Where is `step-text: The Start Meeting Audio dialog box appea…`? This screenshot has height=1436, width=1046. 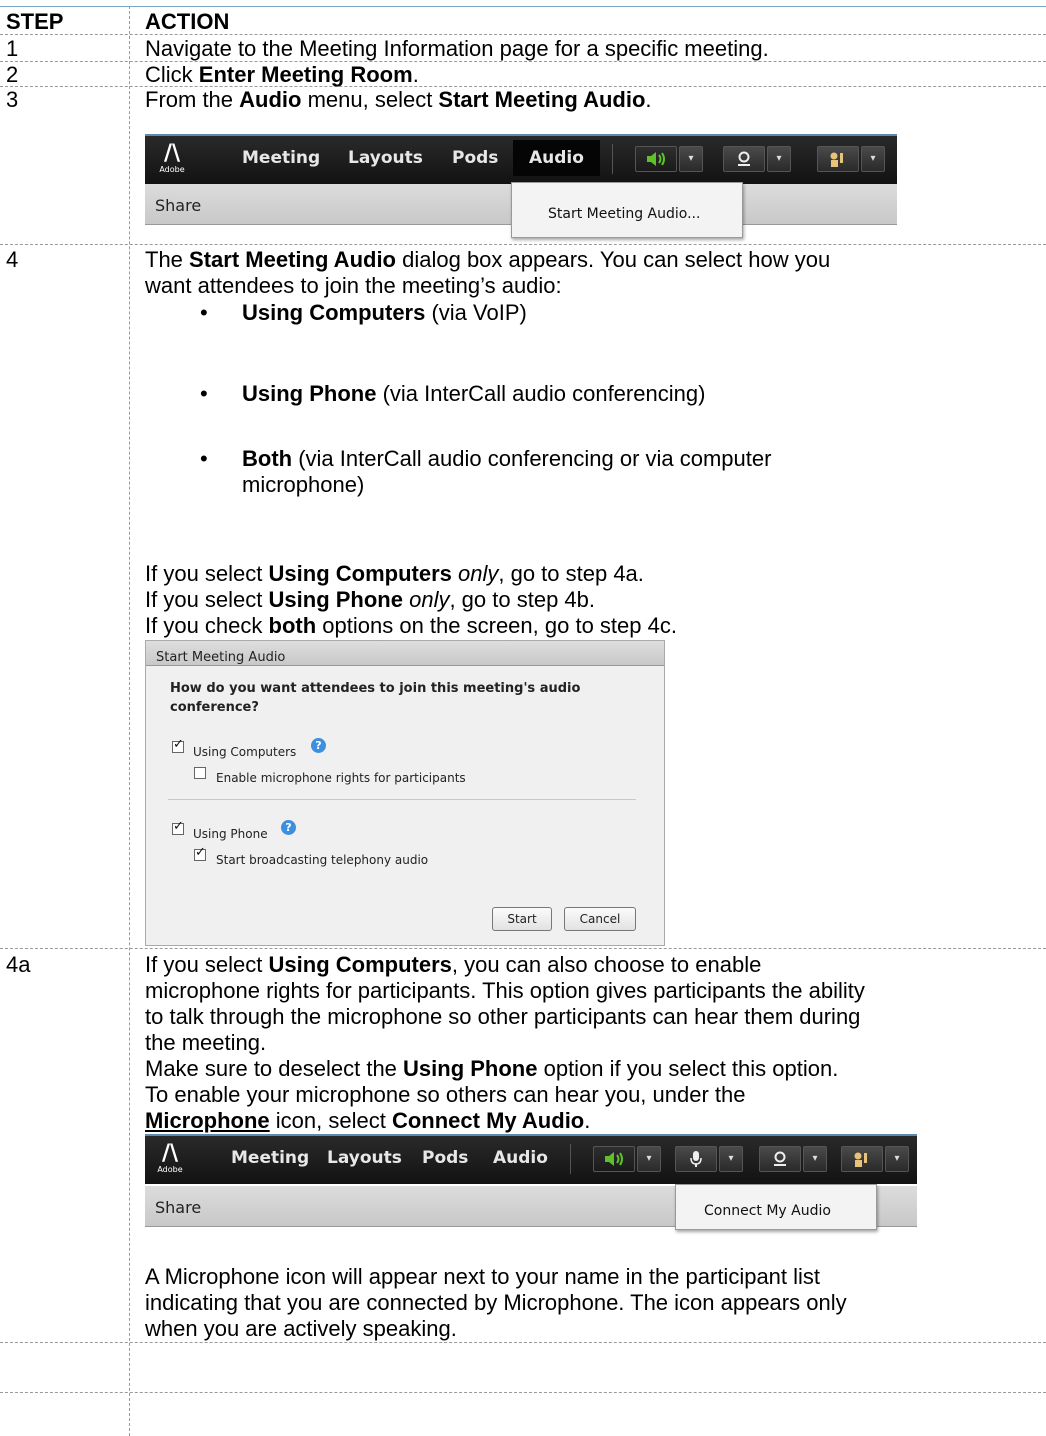 step-text: The Start Meeting Audio dialog box appea… is located at coordinates (488, 259).